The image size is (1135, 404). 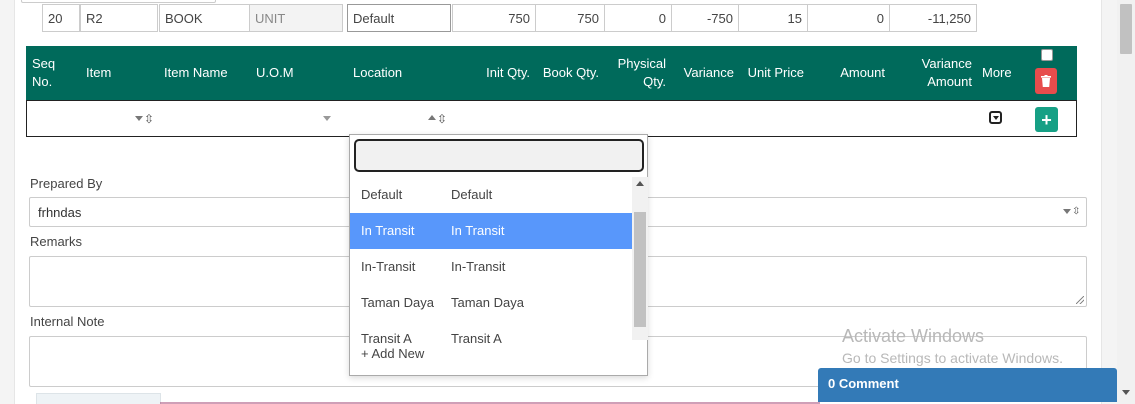 I want to click on option-name: In-Transit, so click(x=478, y=266).